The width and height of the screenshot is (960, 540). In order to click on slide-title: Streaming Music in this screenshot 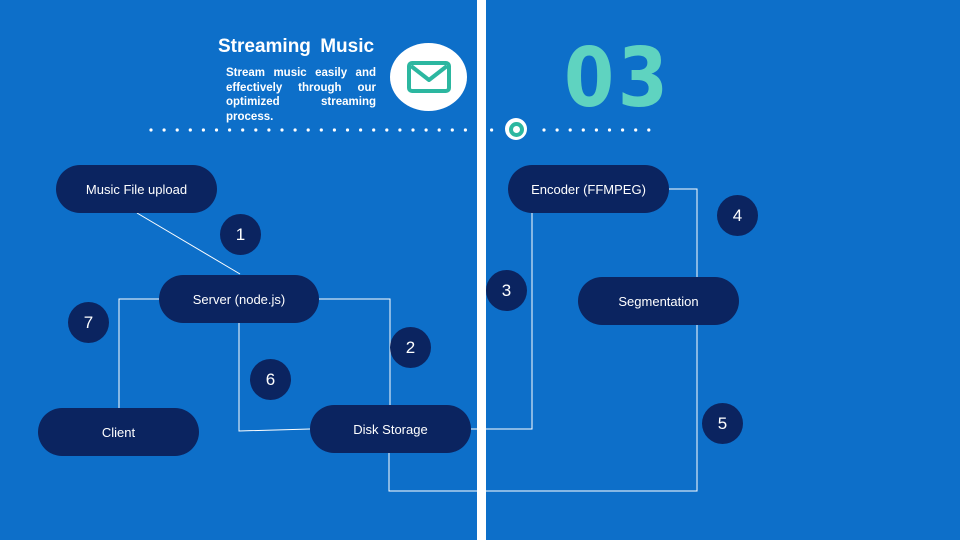, I will do `click(296, 46)`.